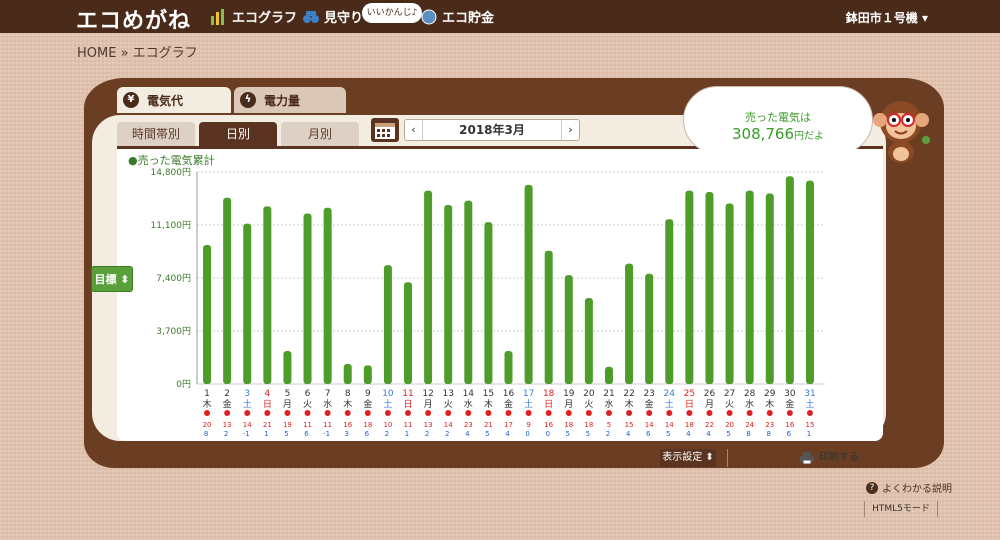 Image resolution: width=1000 pixels, height=540 pixels. I want to click on tab-hourly: 時間帯別, so click(156, 134).